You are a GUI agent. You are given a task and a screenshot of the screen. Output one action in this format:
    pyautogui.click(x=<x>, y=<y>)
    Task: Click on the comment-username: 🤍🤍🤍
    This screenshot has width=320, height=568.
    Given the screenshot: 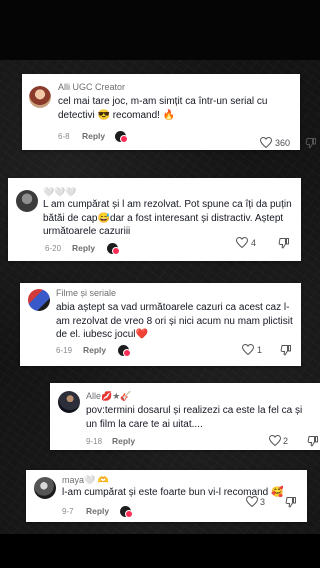 What is the action you would take?
    pyautogui.click(x=60, y=192)
    